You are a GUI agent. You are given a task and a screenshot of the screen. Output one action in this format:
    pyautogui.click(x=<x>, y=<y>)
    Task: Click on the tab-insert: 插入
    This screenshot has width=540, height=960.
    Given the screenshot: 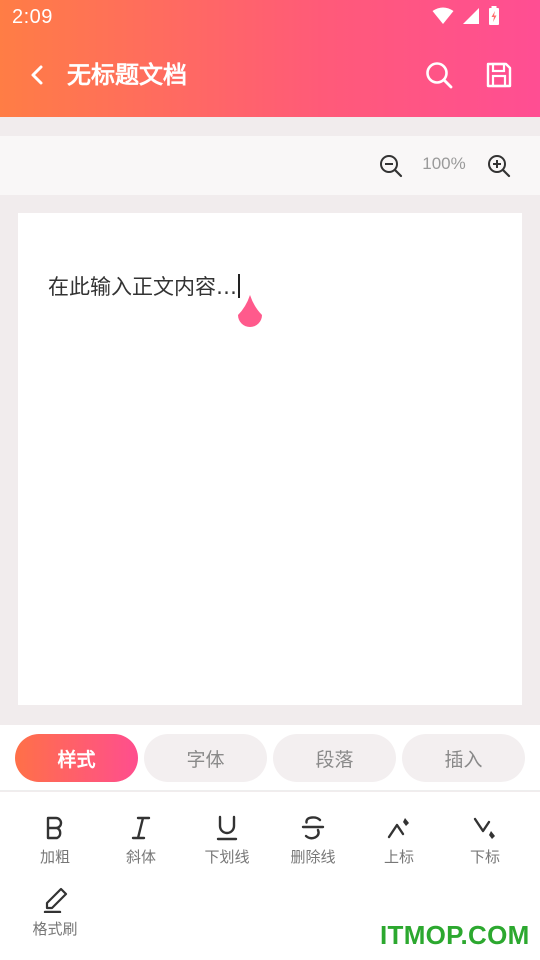 What is the action you would take?
    pyautogui.click(x=463, y=758)
    